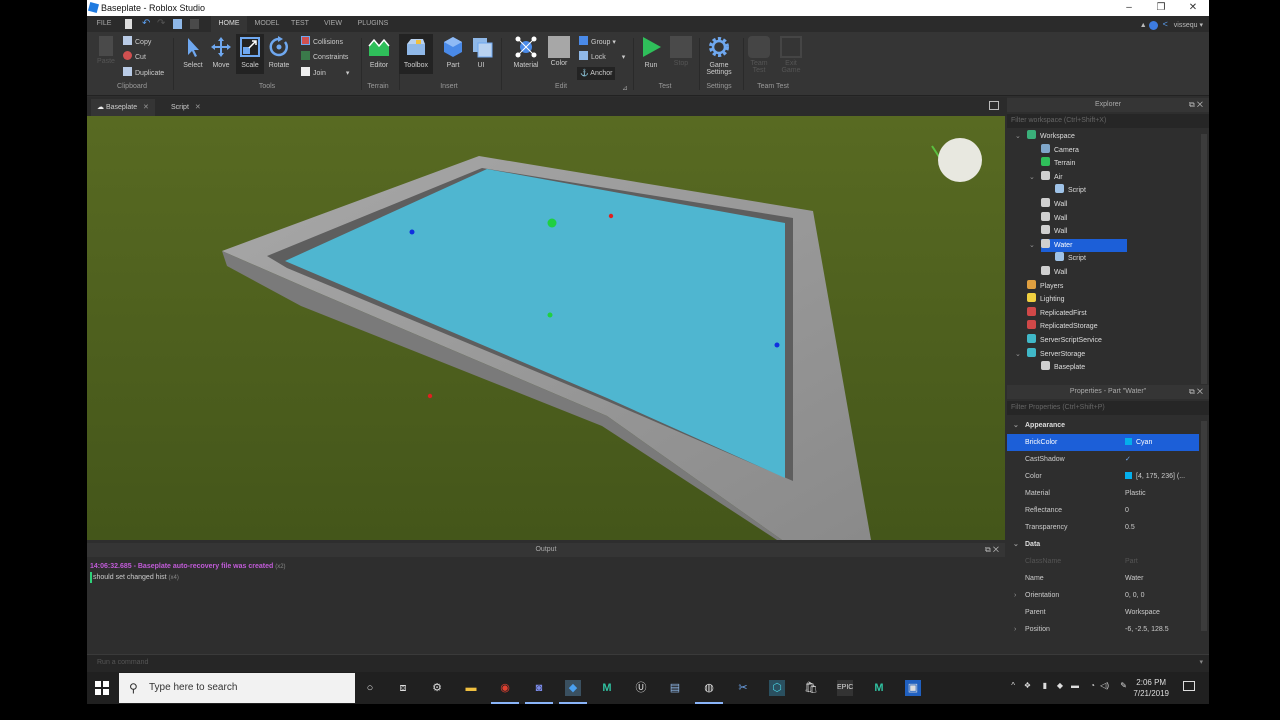  Describe the element at coordinates (128, 24) in the screenshot. I see `new-file-icon` at that location.